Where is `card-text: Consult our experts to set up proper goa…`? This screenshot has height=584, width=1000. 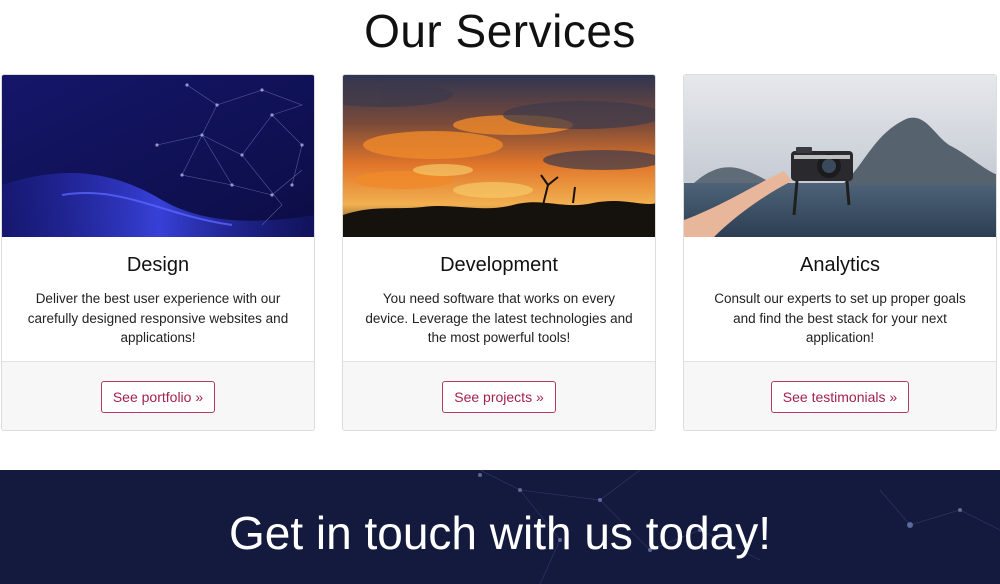
card-text: Consult our experts to set up proper goa… is located at coordinates (840, 318).